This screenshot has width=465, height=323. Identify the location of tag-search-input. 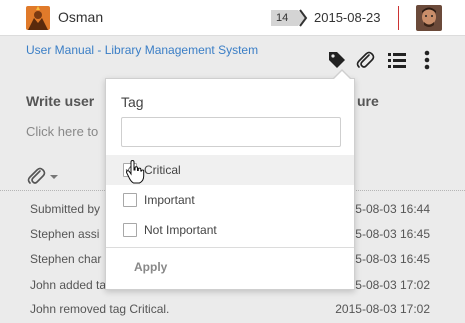
(231, 132).